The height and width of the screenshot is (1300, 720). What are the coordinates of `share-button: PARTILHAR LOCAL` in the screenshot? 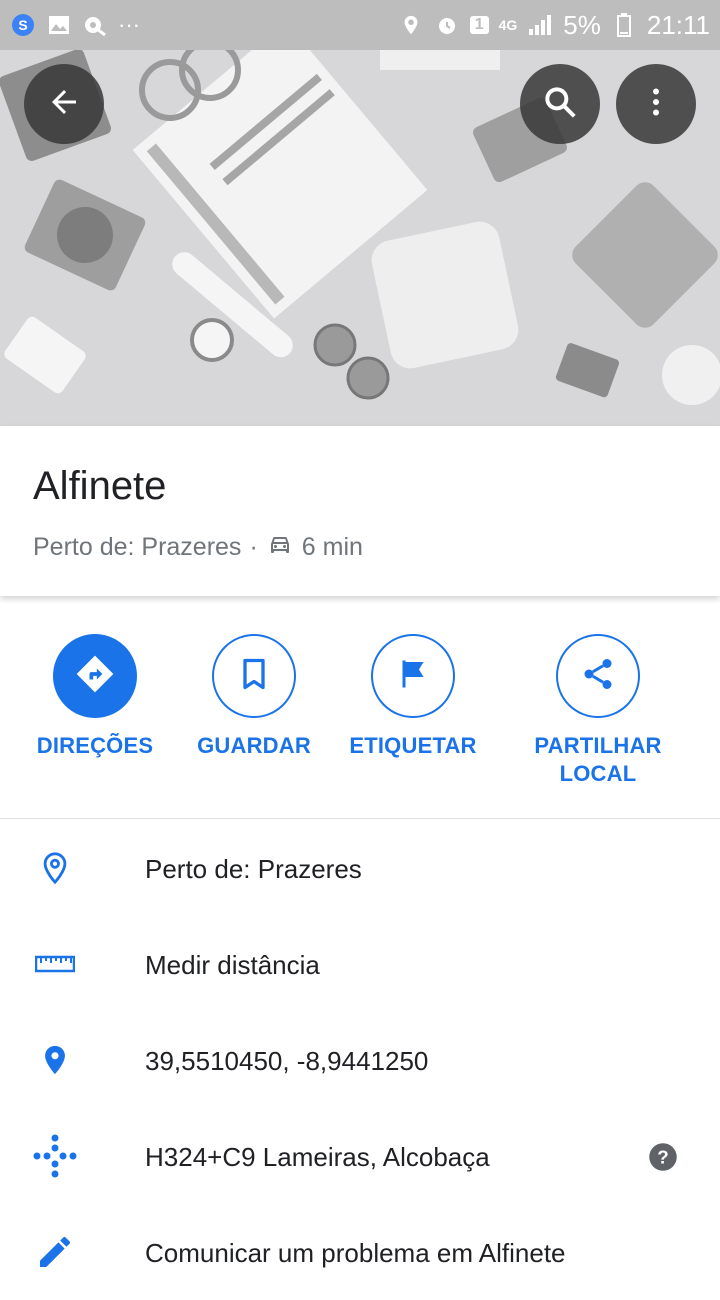 It's located at (598, 711).